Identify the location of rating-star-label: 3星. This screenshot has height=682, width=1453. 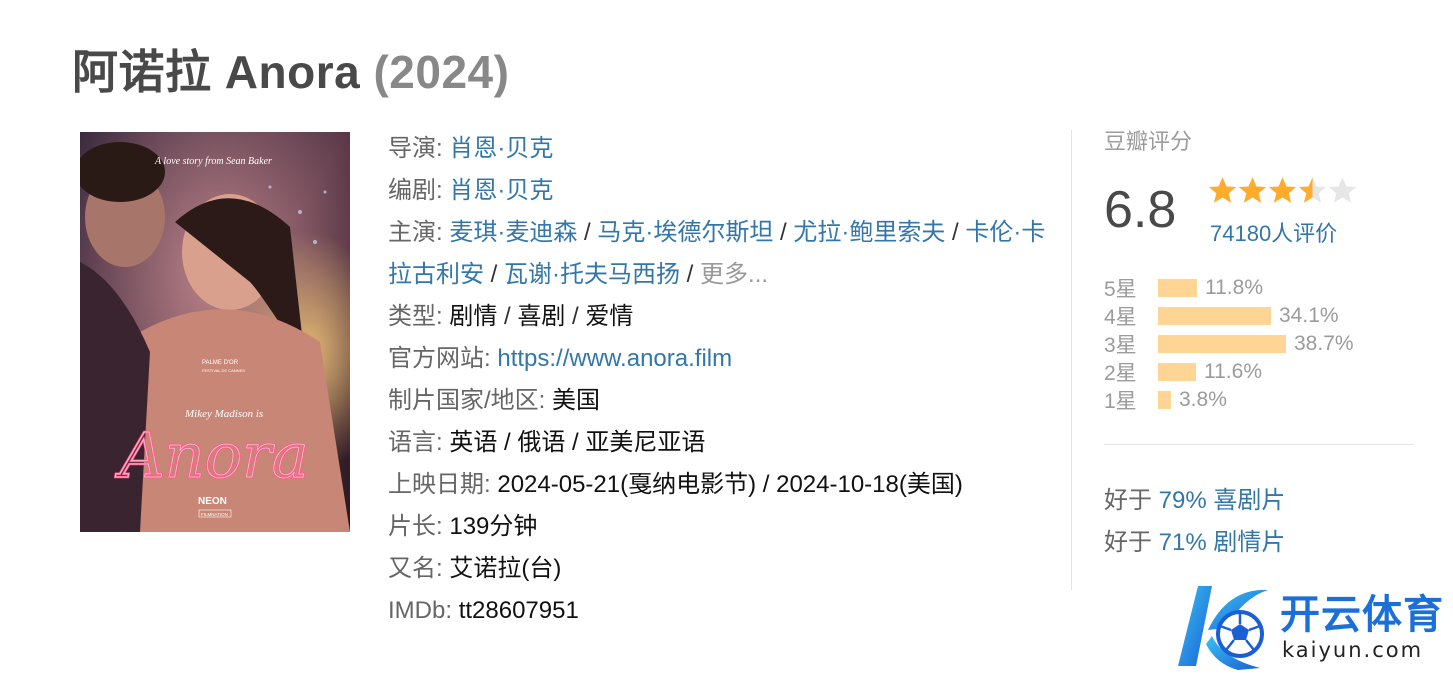
(1120, 345).